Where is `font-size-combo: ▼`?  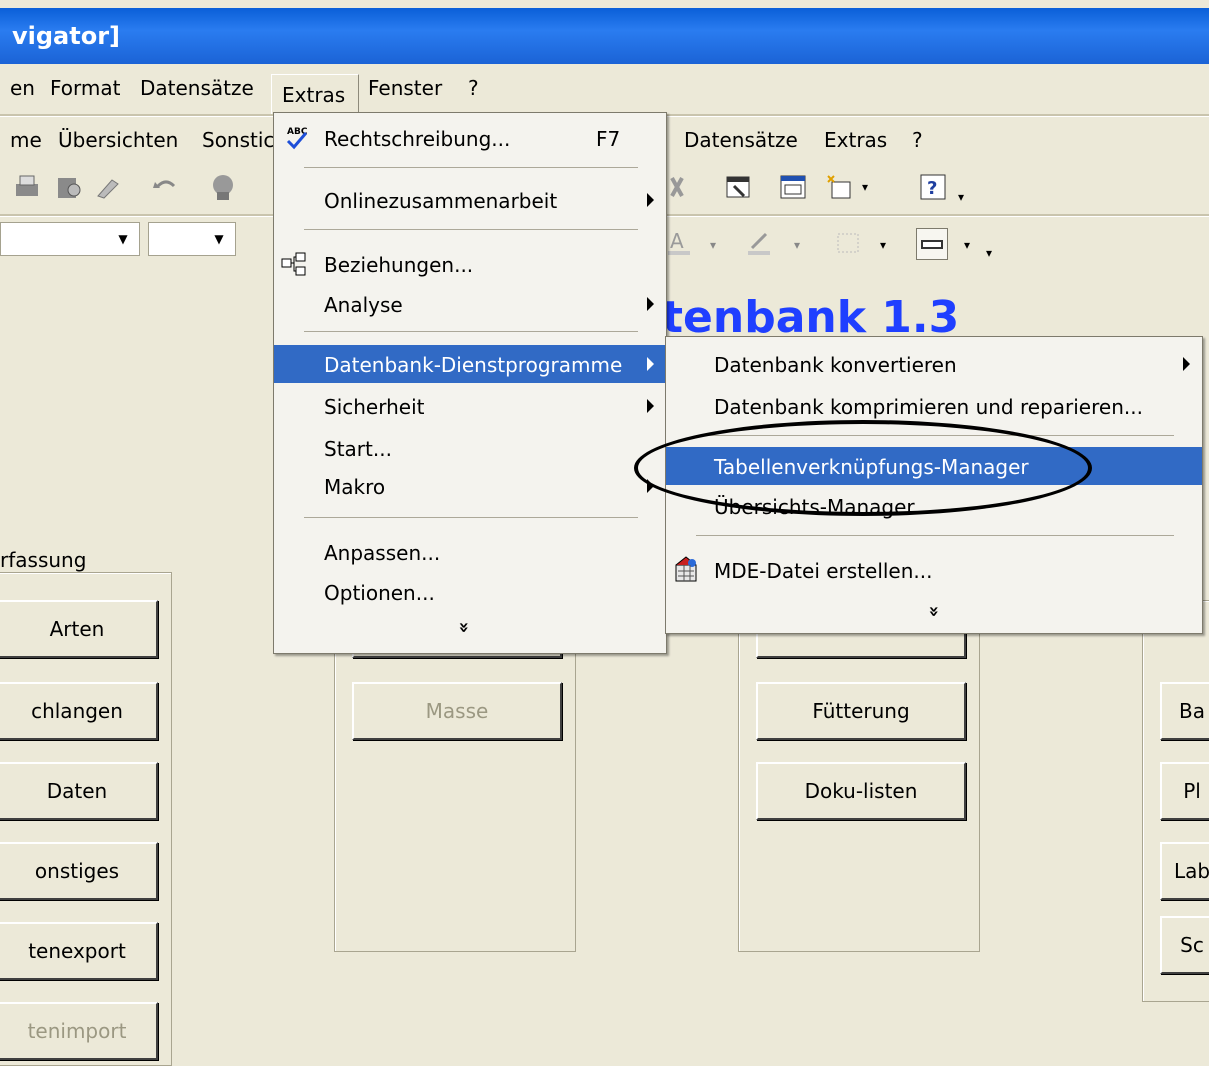
font-size-combo: ▼ is located at coordinates (192, 239).